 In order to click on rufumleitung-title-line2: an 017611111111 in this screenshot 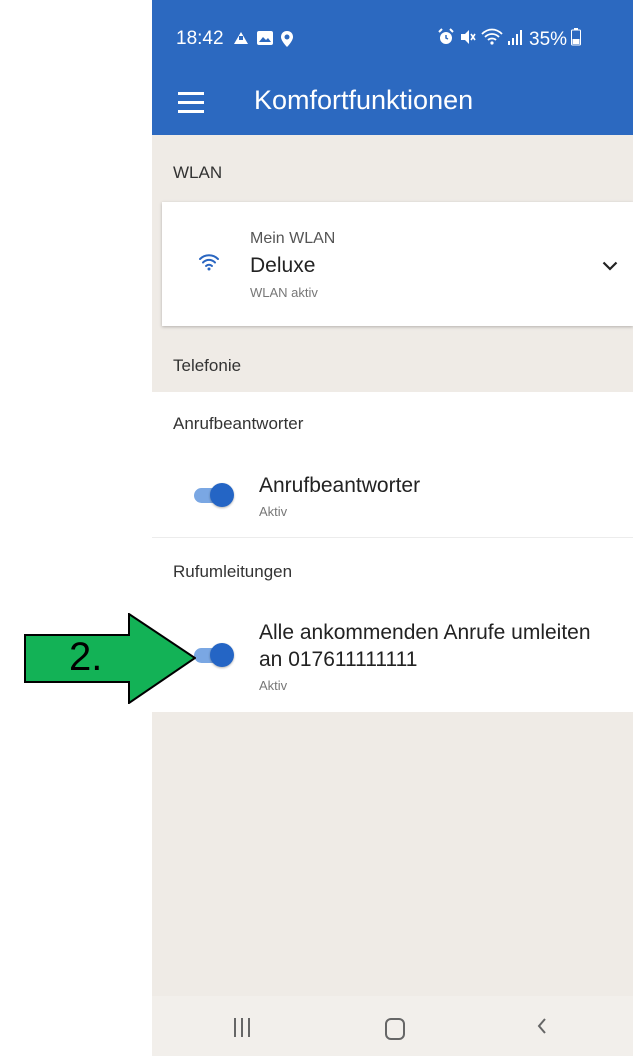, I will do `click(338, 659)`.